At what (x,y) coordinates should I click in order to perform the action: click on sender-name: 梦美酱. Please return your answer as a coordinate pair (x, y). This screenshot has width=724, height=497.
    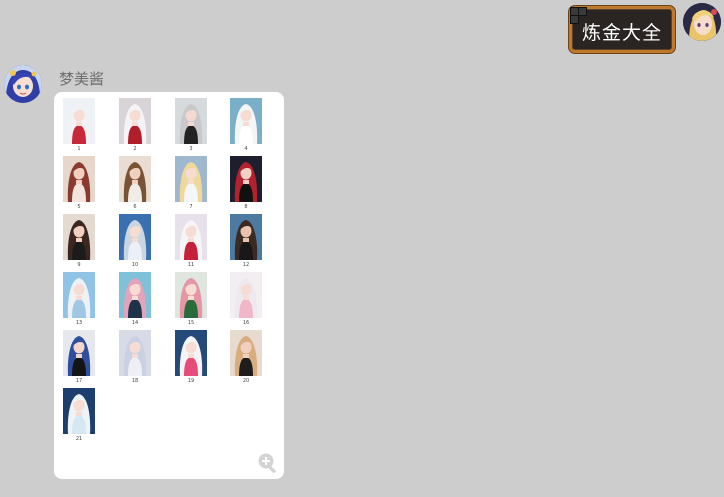
    Looking at the image, I should click on (82, 79).